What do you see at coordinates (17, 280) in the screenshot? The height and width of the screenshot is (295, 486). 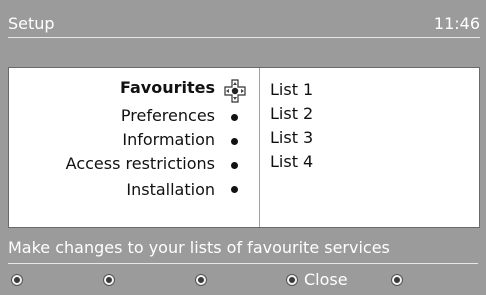 I see `red-button-icon` at bounding box center [17, 280].